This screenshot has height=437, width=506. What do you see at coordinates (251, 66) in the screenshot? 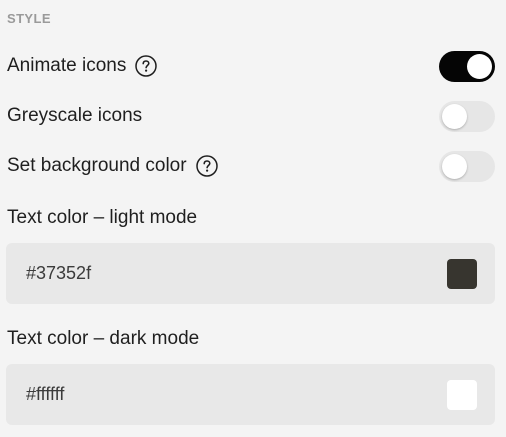
I see `animate-icons-row: Animate icons` at bounding box center [251, 66].